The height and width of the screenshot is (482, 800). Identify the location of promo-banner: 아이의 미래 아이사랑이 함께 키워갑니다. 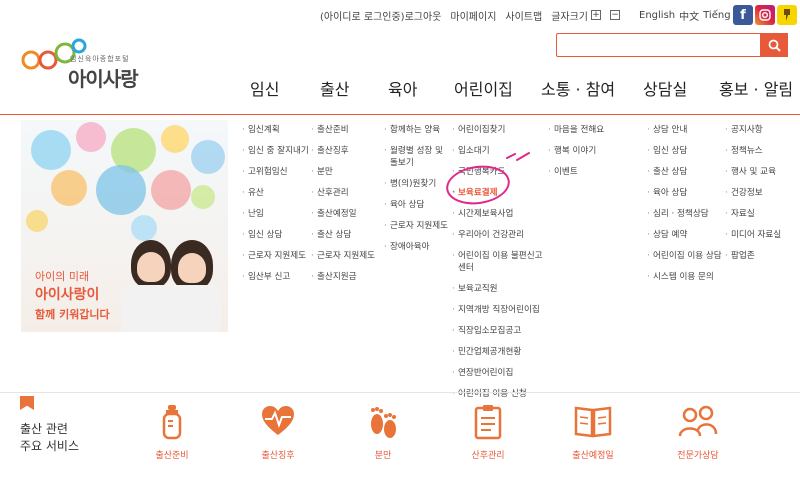
(124, 226).